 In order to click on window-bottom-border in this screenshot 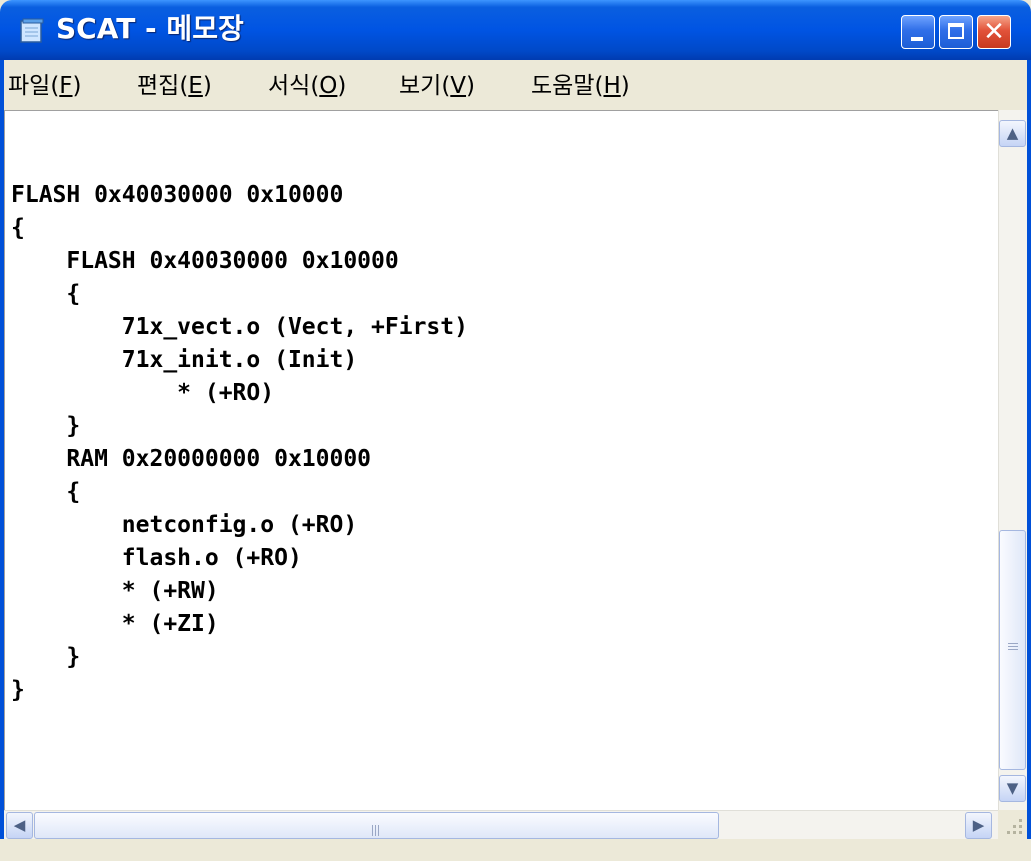, I will do `click(515, 850)`.